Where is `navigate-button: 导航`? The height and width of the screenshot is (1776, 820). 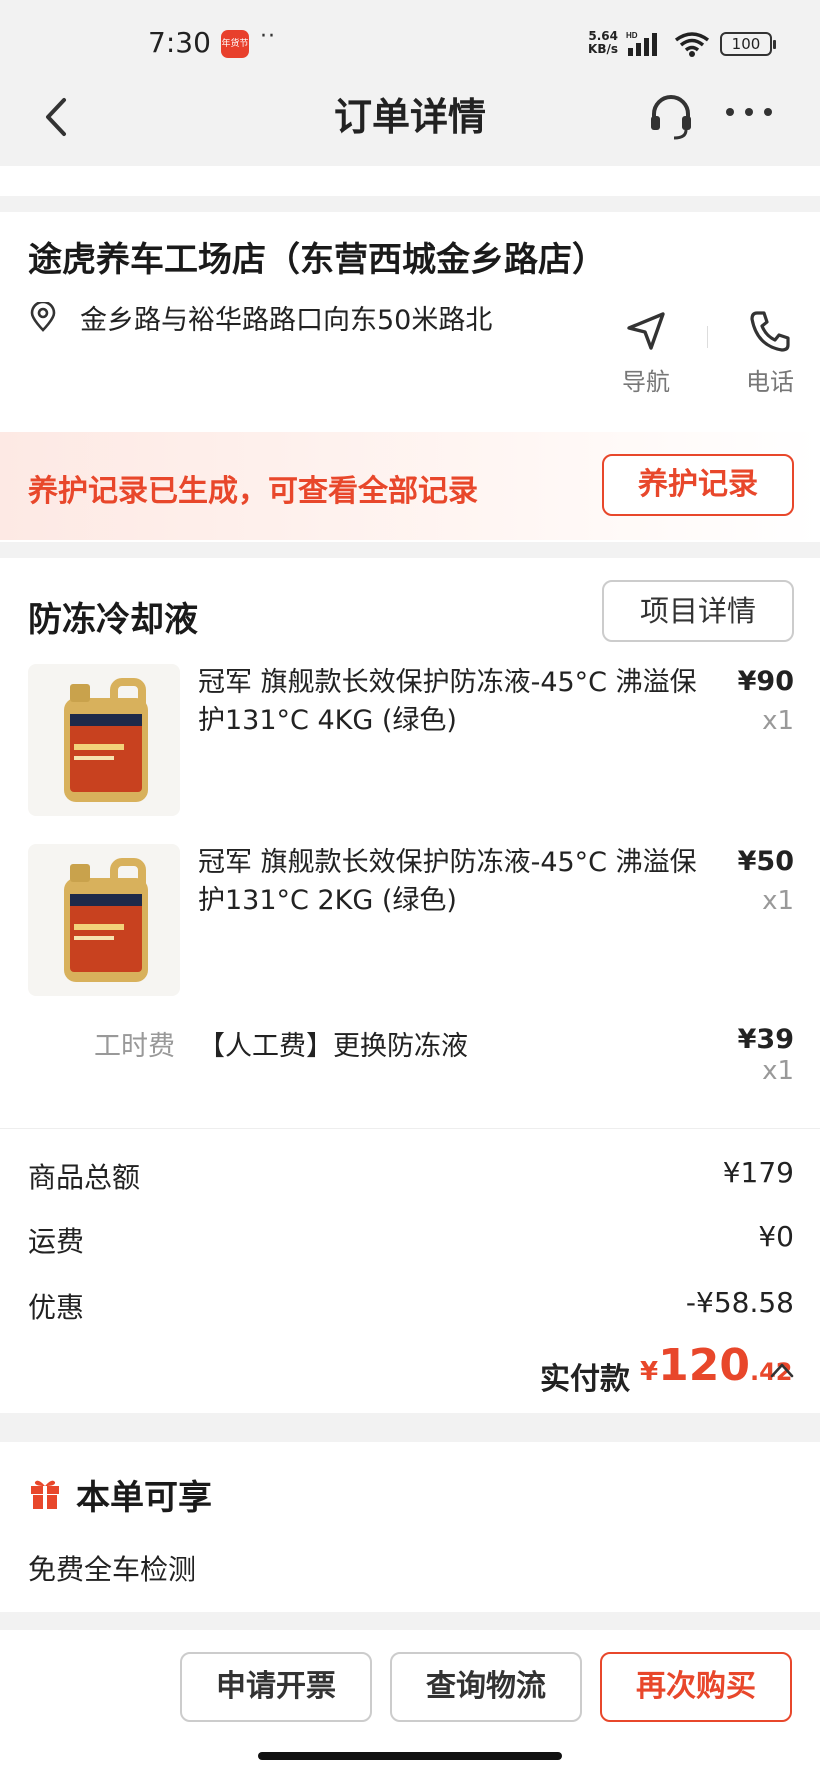
navigate-button: 导航 is located at coordinates (646, 352).